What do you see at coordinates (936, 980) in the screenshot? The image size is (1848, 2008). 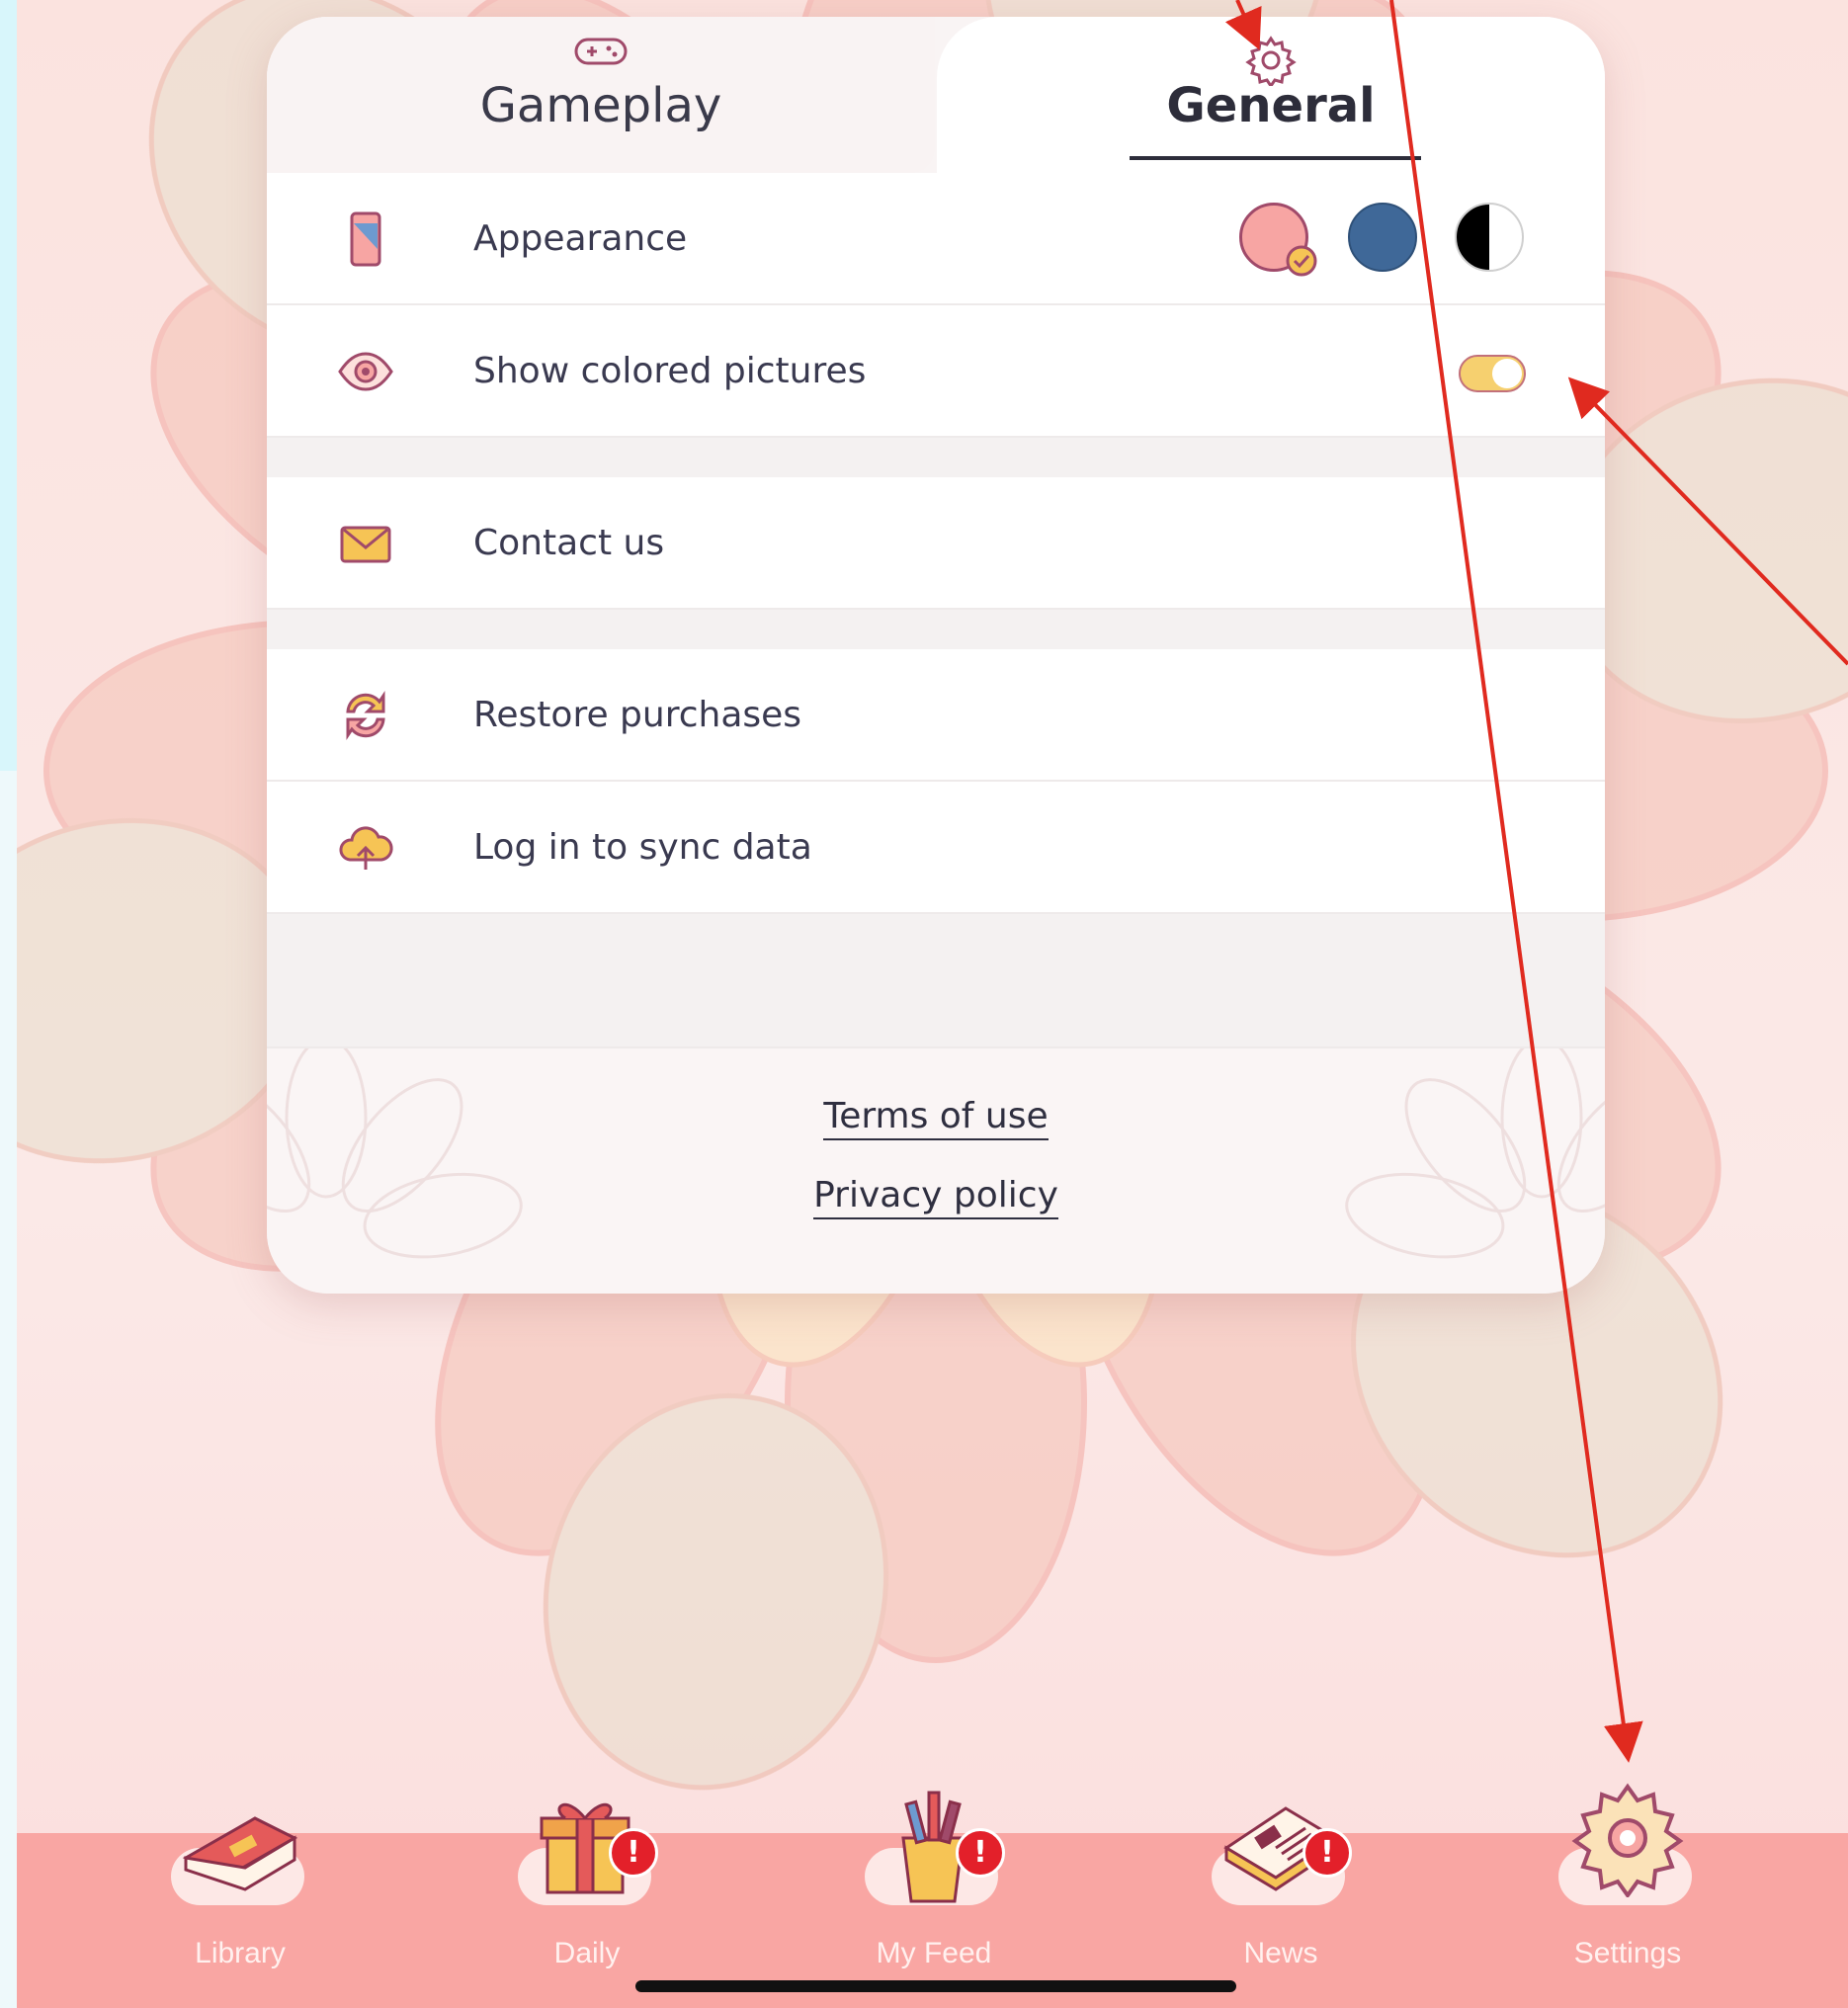 I see `list-bottom-space` at bounding box center [936, 980].